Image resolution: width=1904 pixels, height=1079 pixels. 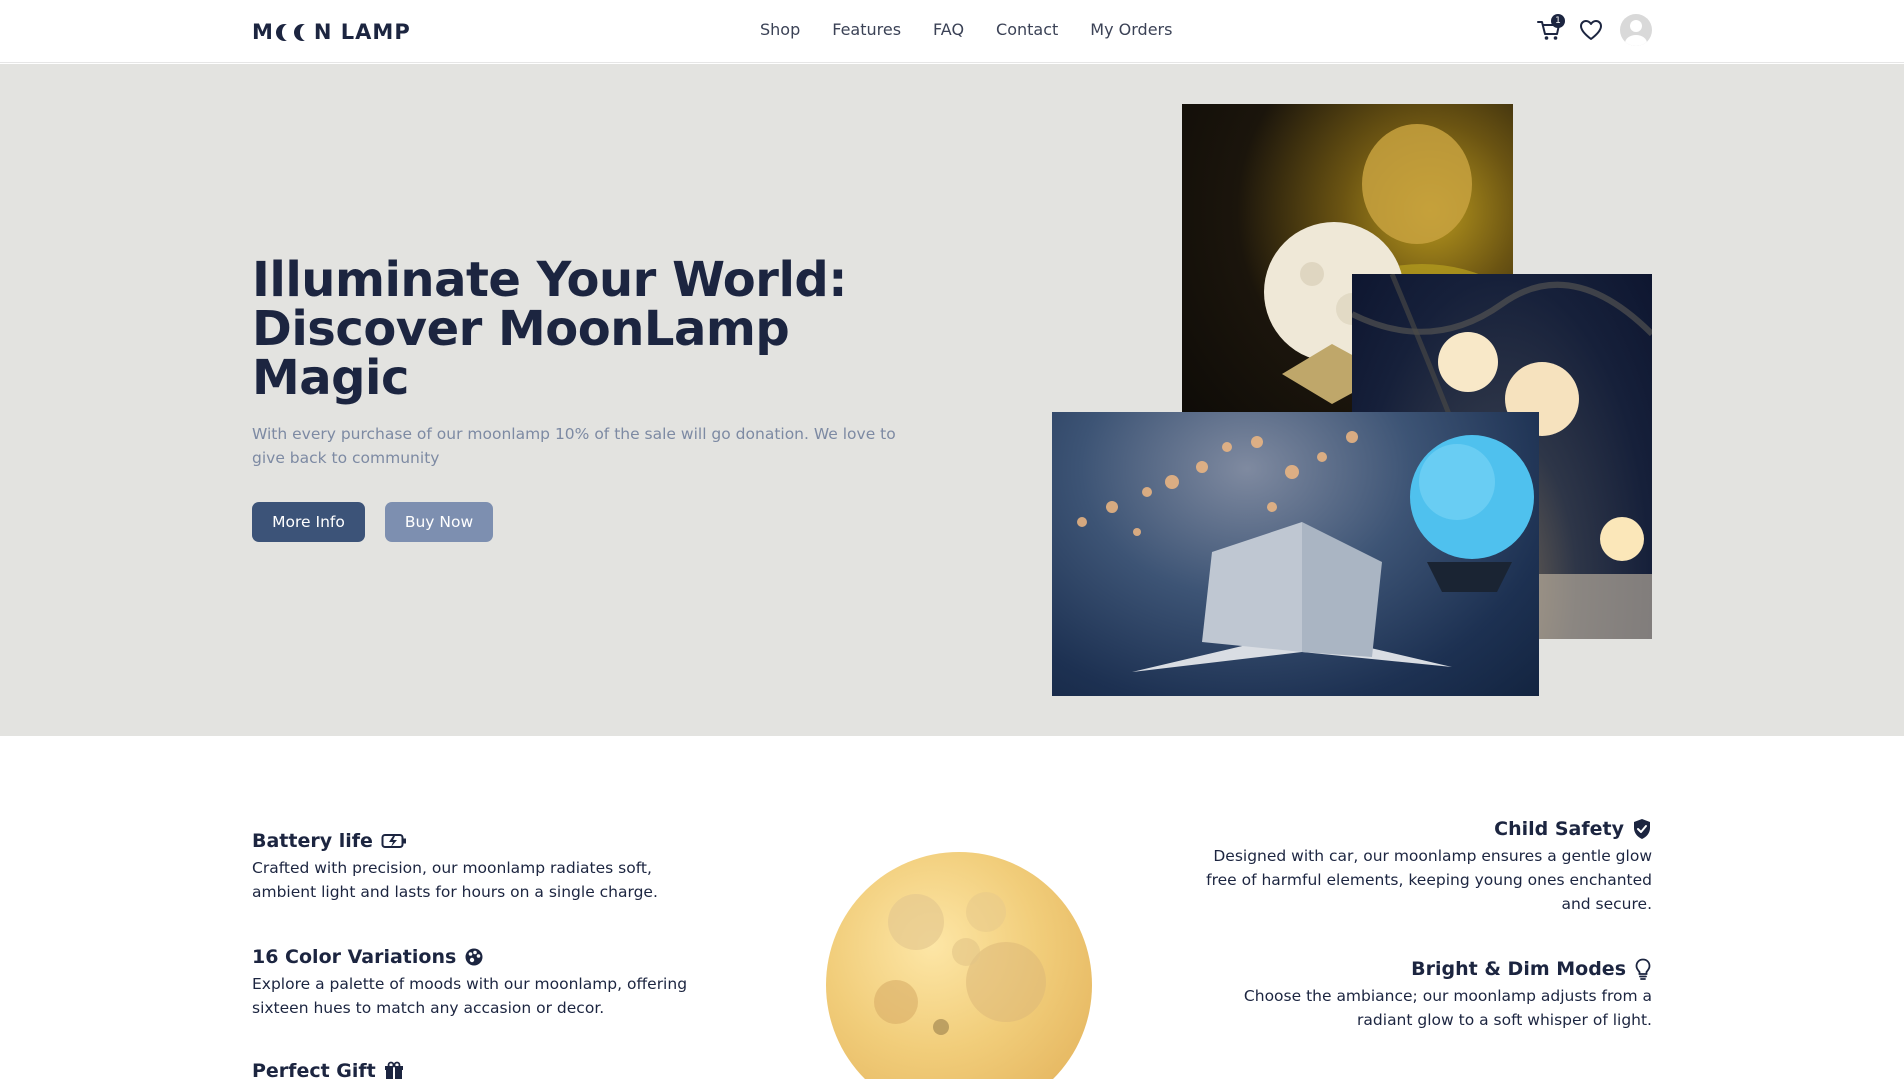 What do you see at coordinates (308, 522) in the screenshot?
I see `more-info-button: More Info` at bounding box center [308, 522].